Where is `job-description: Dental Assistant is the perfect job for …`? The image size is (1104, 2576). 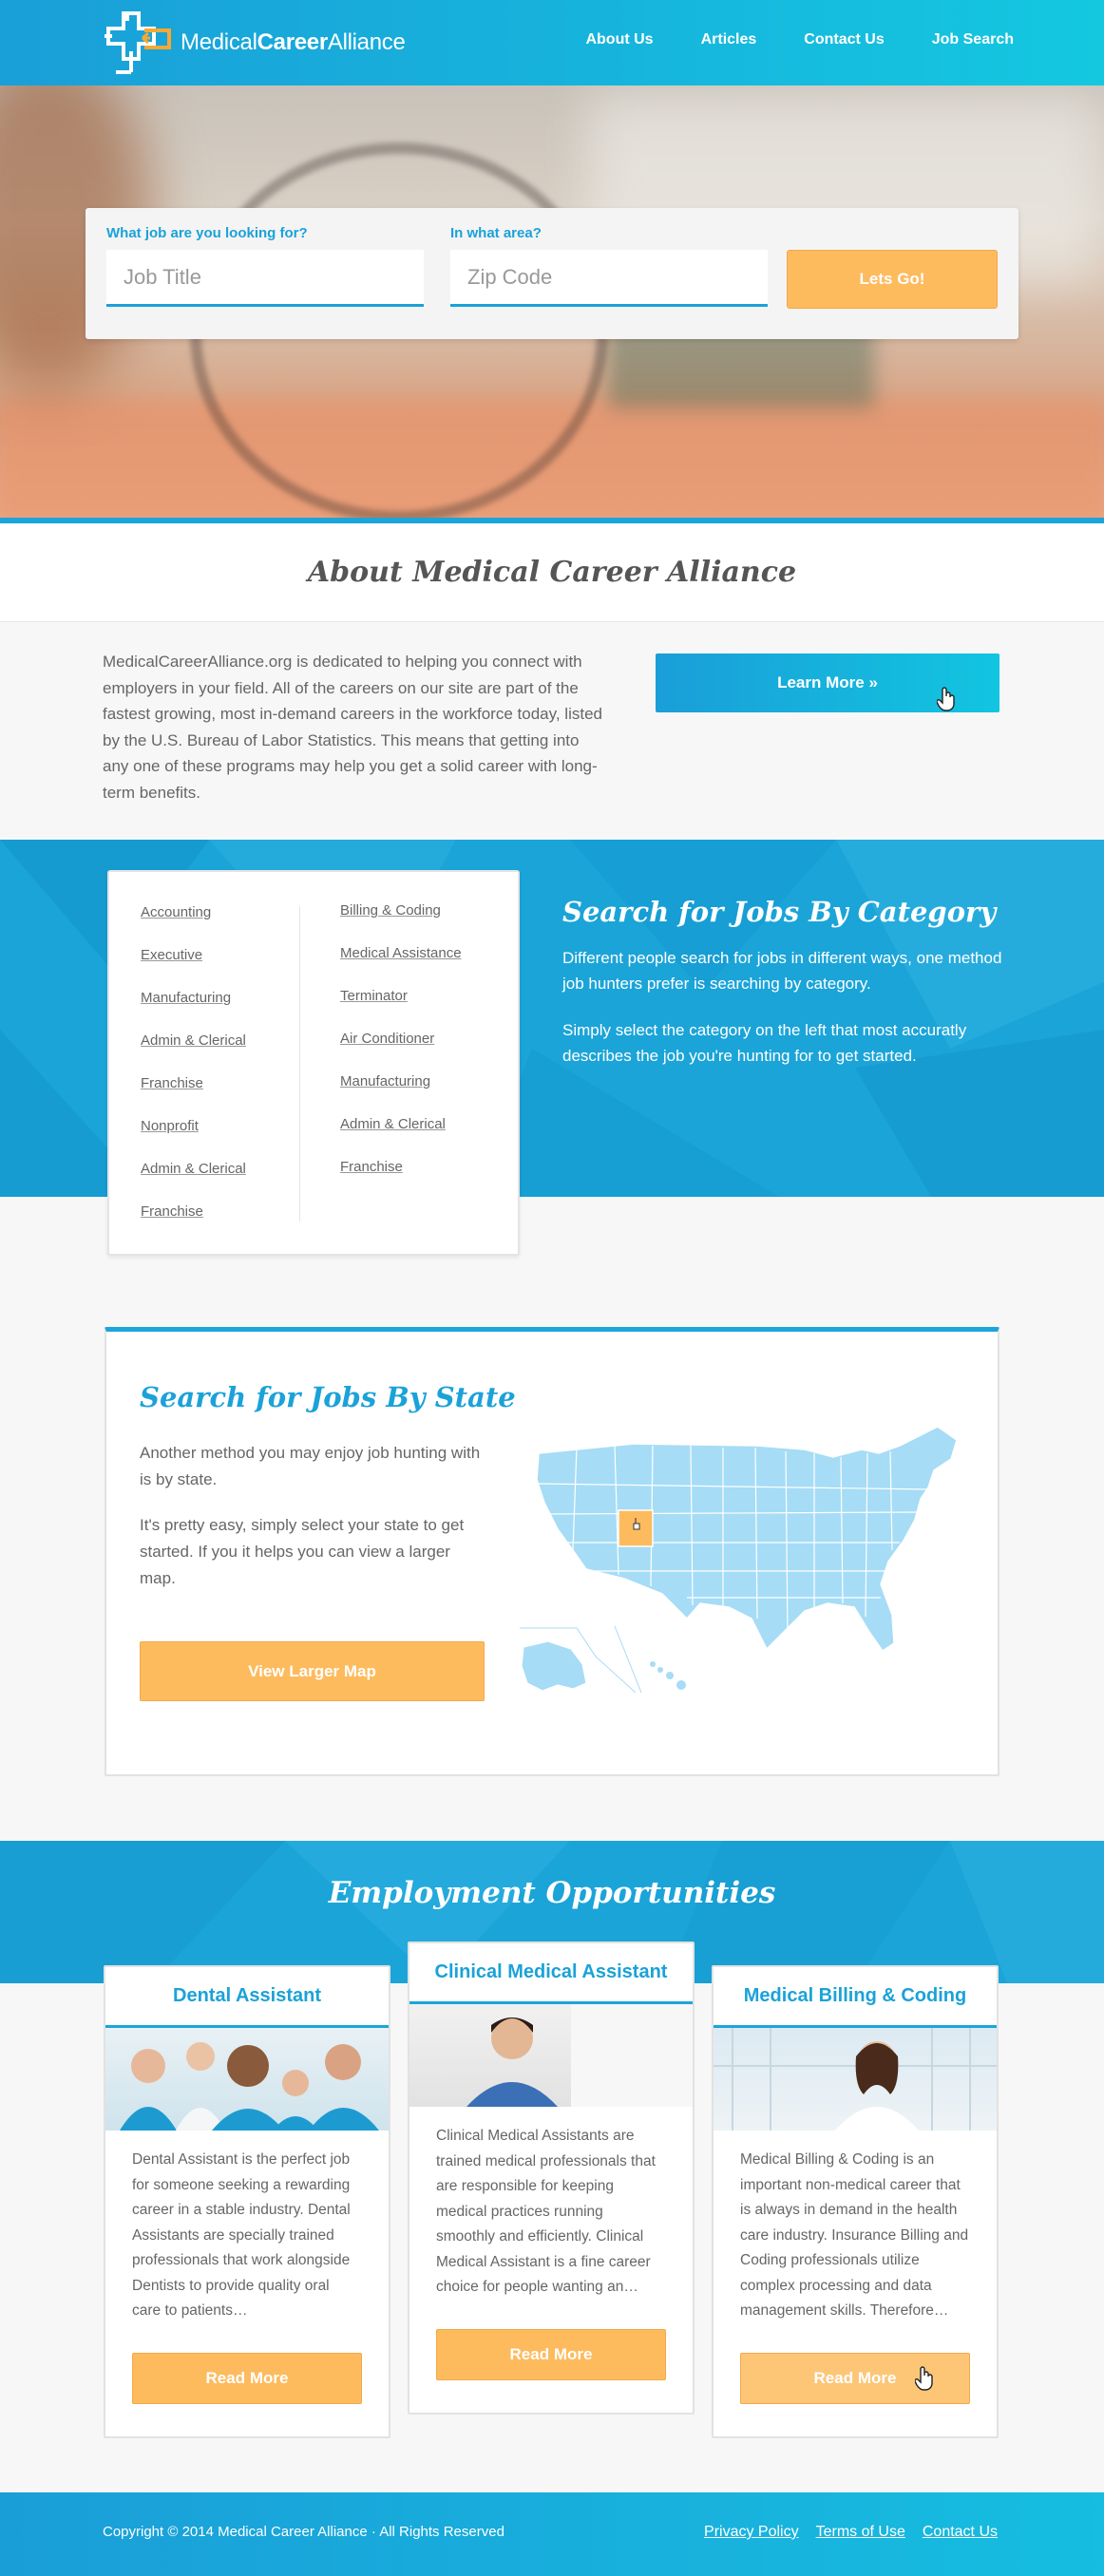 job-description: Dental Assistant is the perfect job for … is located at coordinates (241, 2235).